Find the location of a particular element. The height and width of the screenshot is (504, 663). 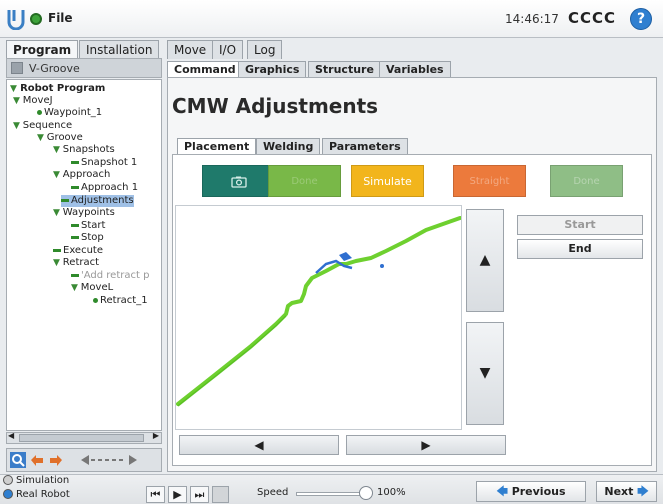

tree-node-snapshot-1: Snapshot 1 is located at coordinates (104, 163).